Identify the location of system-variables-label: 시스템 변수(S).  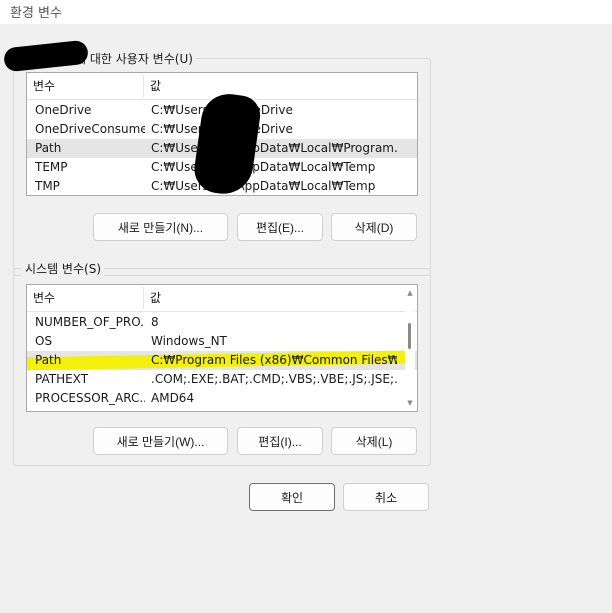
(63, 268).